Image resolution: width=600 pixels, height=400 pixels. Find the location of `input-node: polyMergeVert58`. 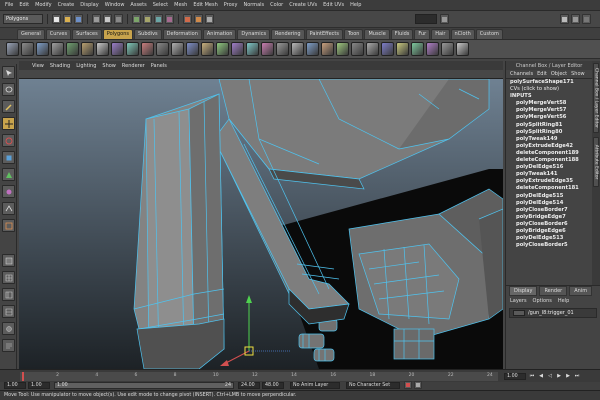

input-node: polyMergeVert58 is located at coordinates (549, 103).